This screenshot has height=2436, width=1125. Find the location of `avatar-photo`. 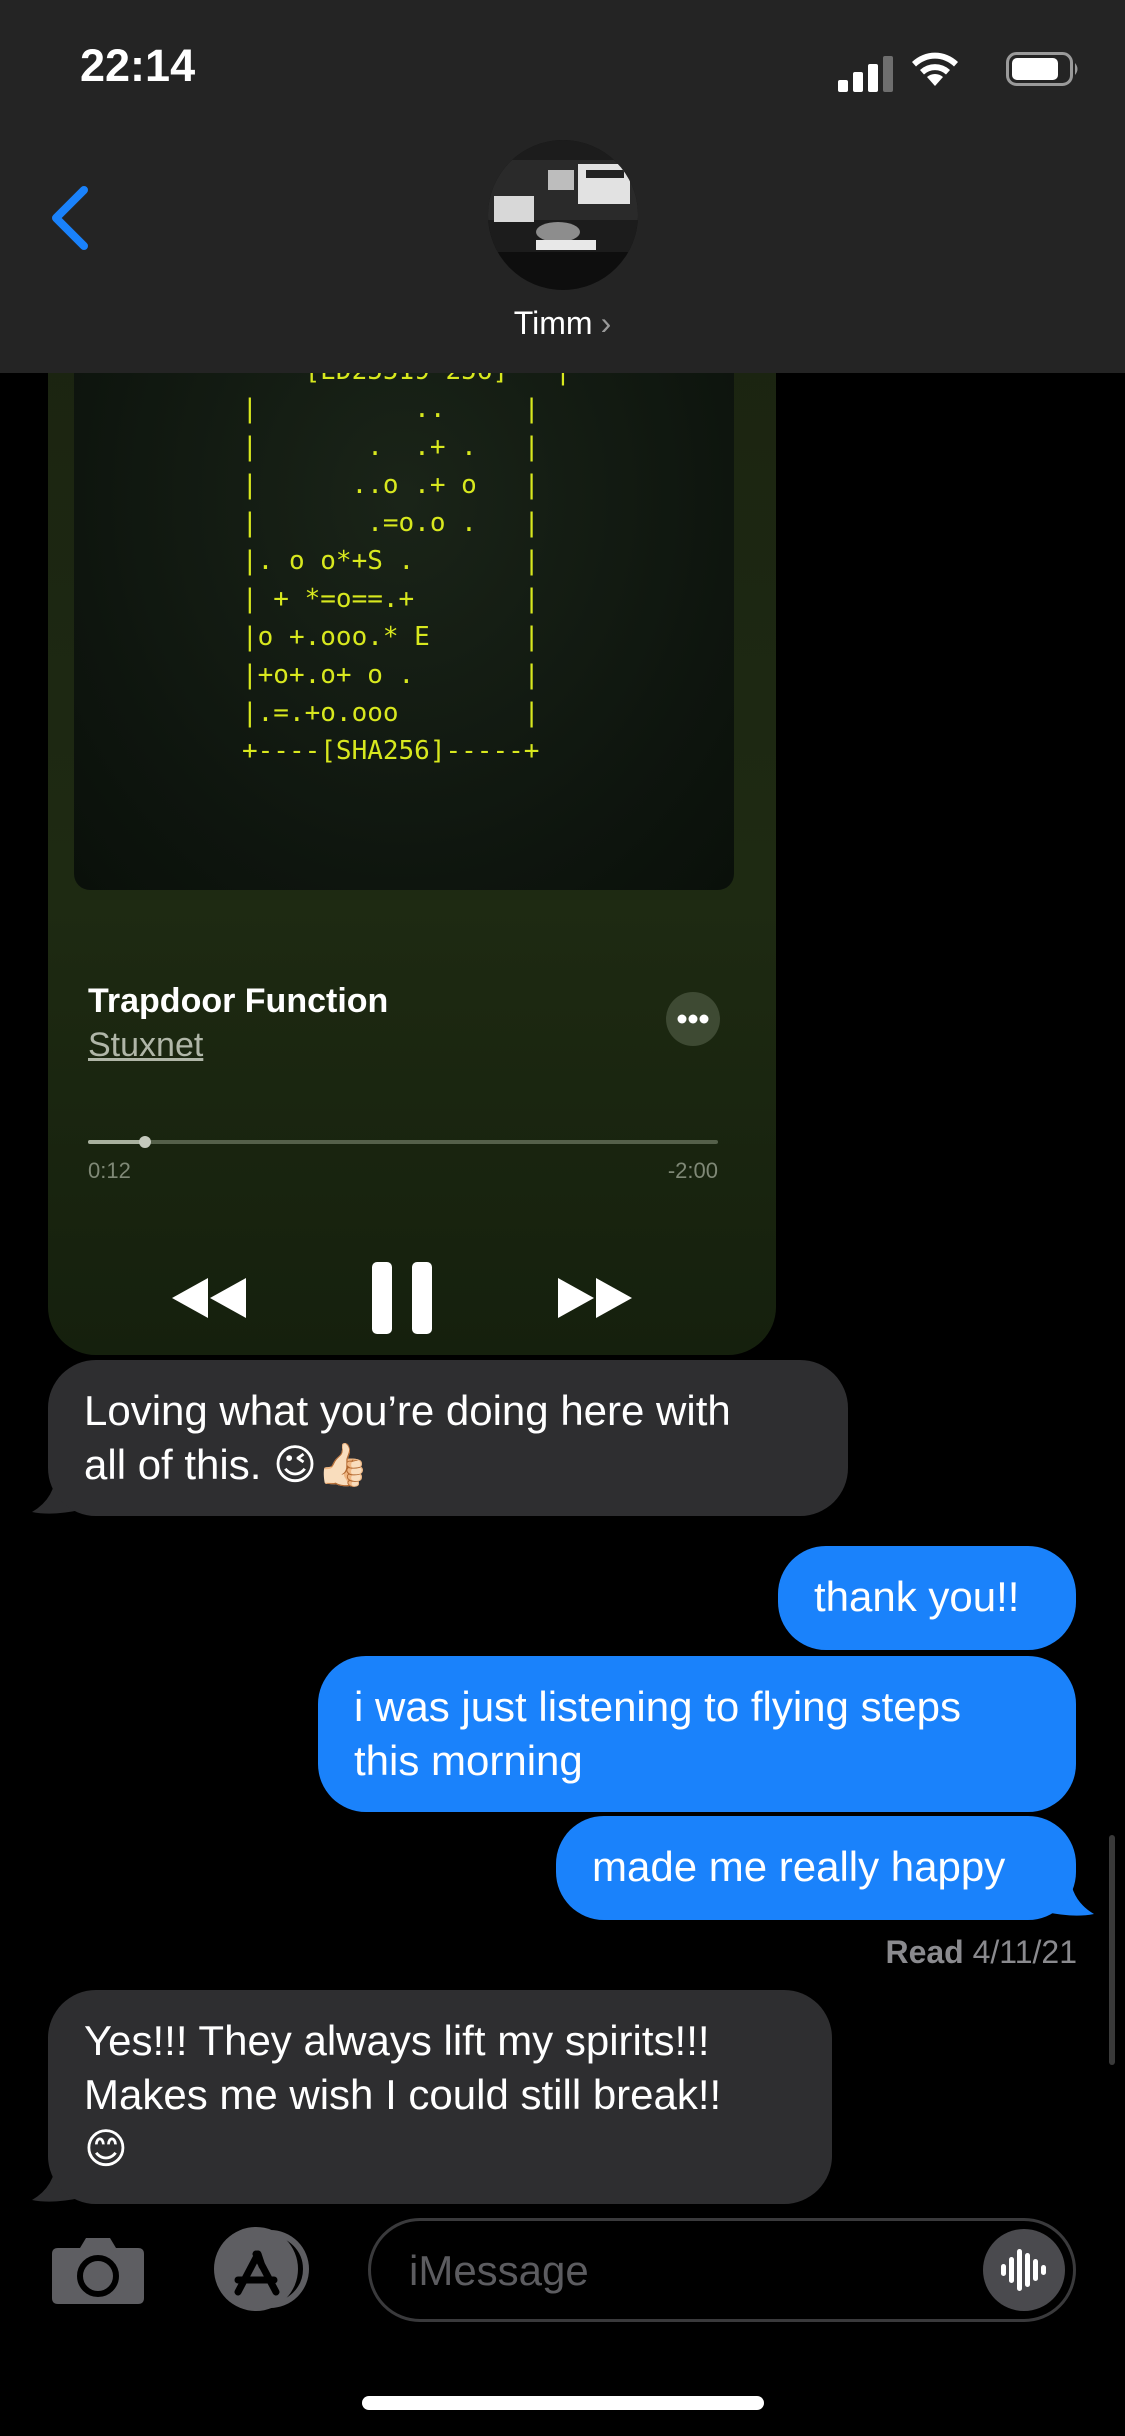

avatar-photo is located at coordinates (563, 215).